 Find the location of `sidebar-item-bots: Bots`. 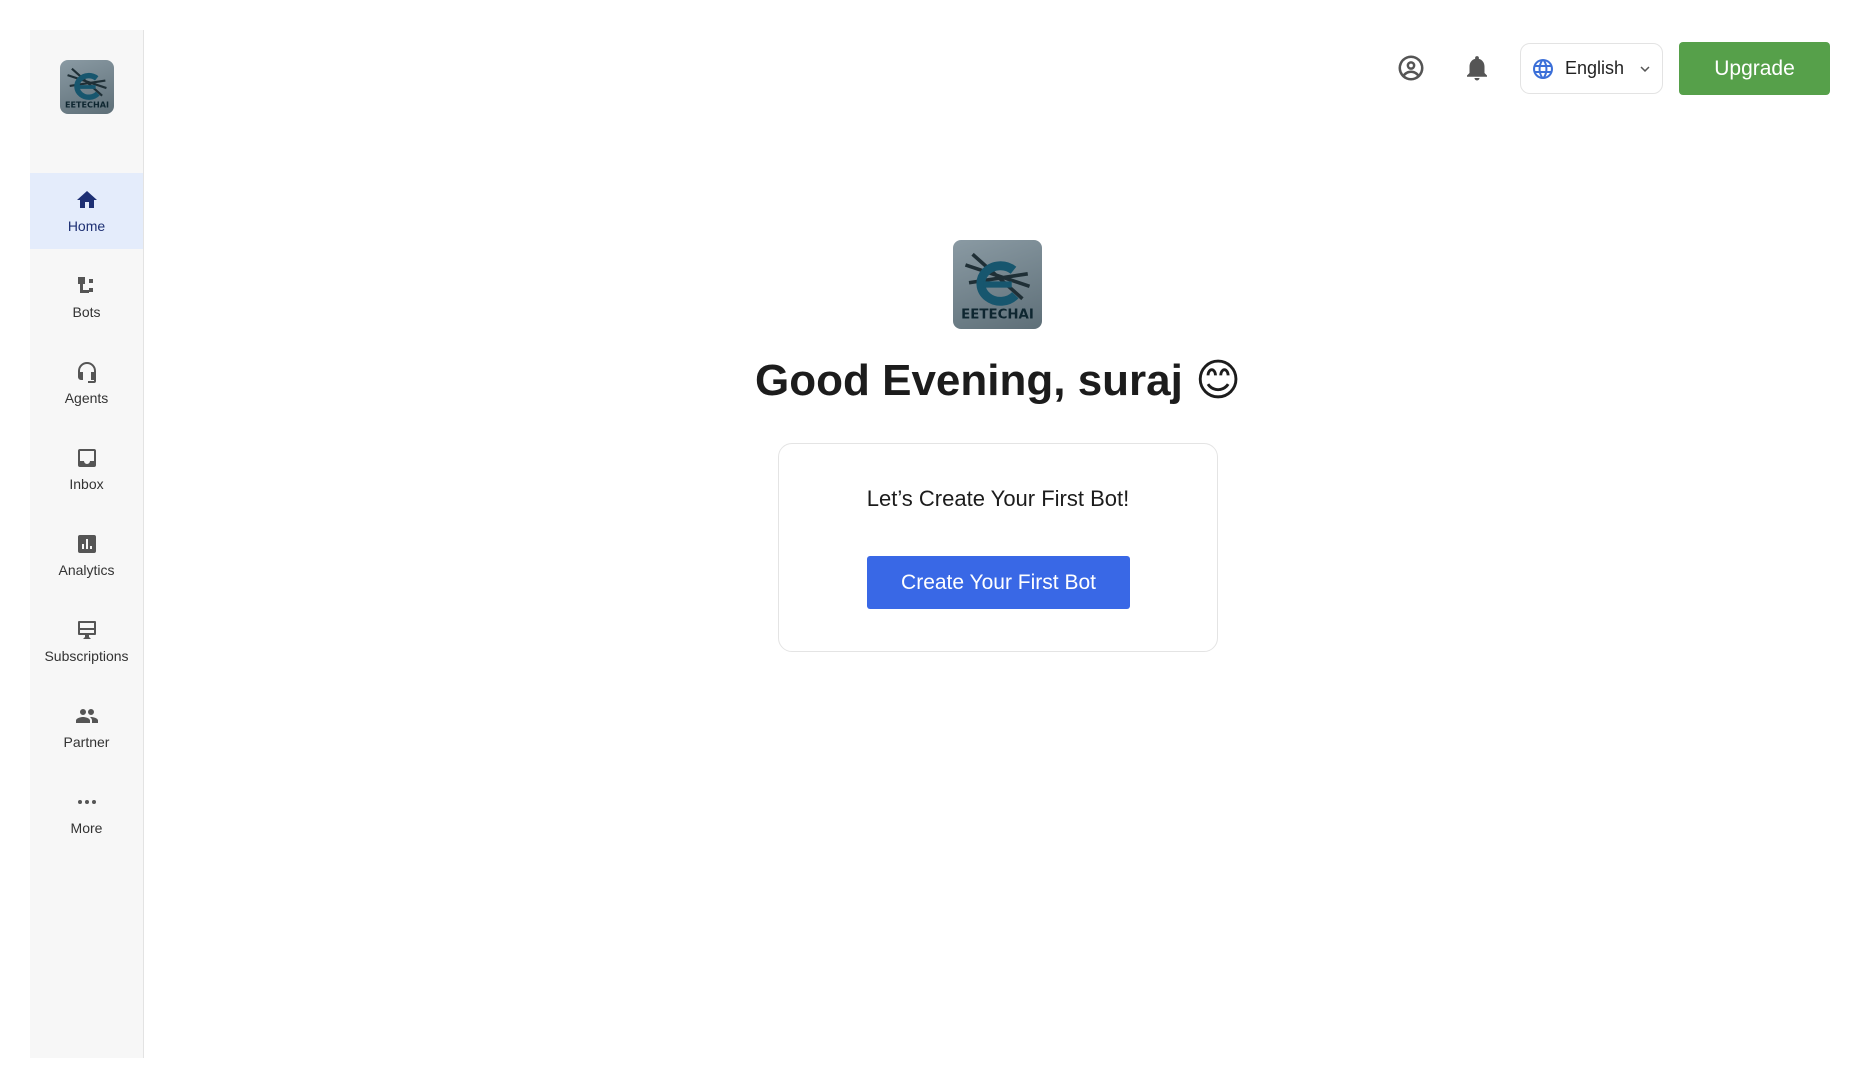

sidebar-item-bots: Bots is located at coordinates (86, 297).